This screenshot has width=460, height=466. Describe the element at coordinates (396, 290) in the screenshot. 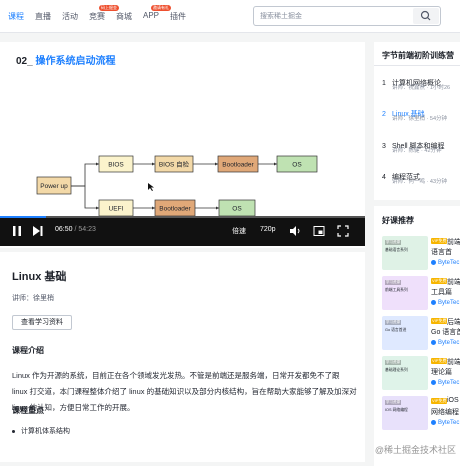

I see `thumbnail-text: 前端工具系列` at that location.